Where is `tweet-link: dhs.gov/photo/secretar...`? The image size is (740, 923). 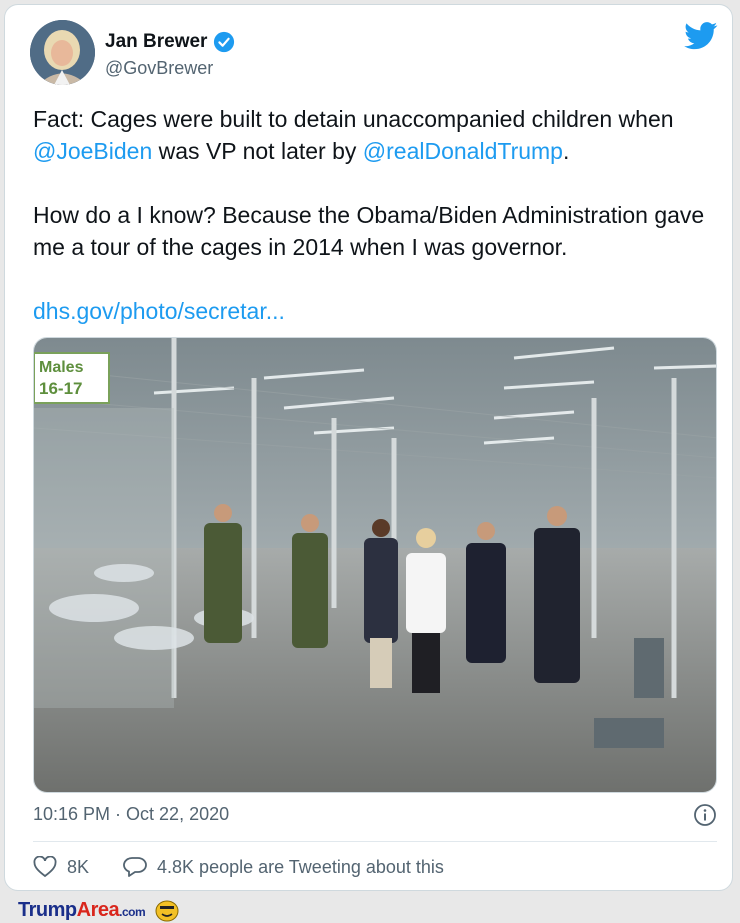 tweet-link: dhs.gov/photo/secretar... is located at coordinates (159, 311).